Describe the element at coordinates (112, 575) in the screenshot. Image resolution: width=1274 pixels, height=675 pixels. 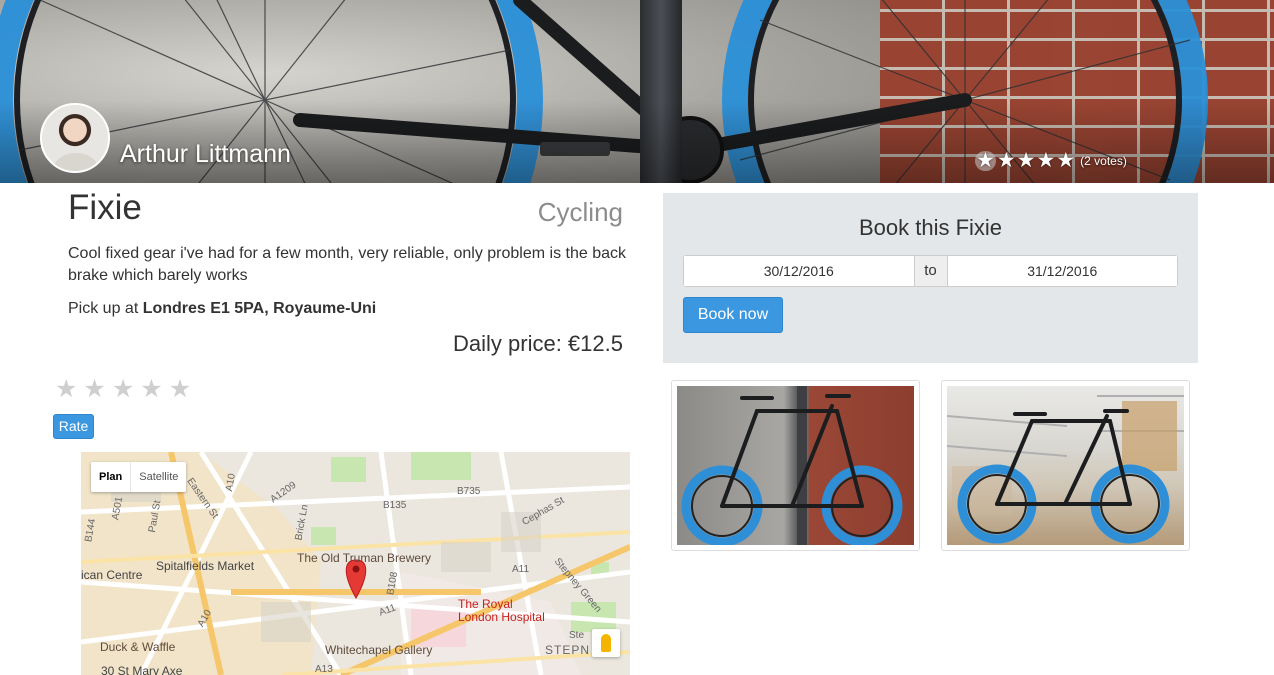
I see `map-label: ican Centre` at that location.